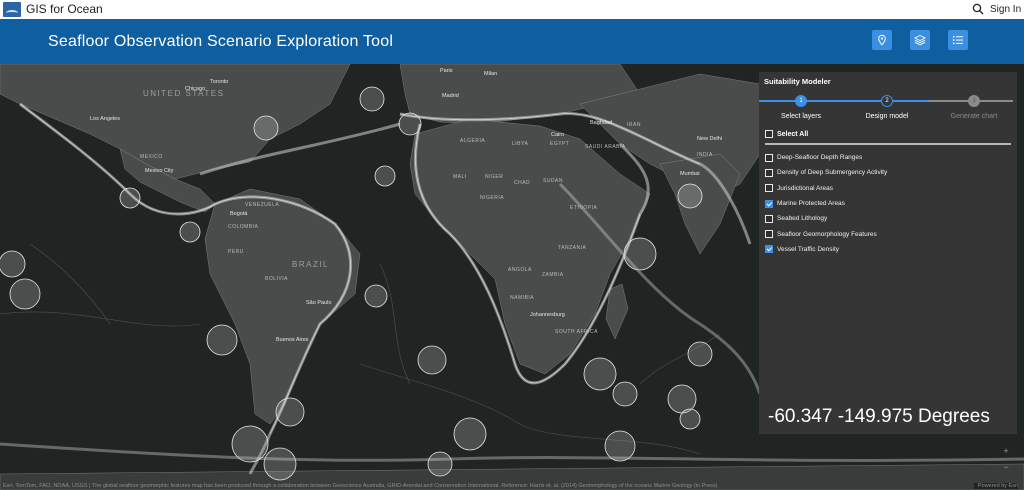 This screenshot has height=490, width=1024. I want to click on map-label: New Delhi, so click(710, 139).